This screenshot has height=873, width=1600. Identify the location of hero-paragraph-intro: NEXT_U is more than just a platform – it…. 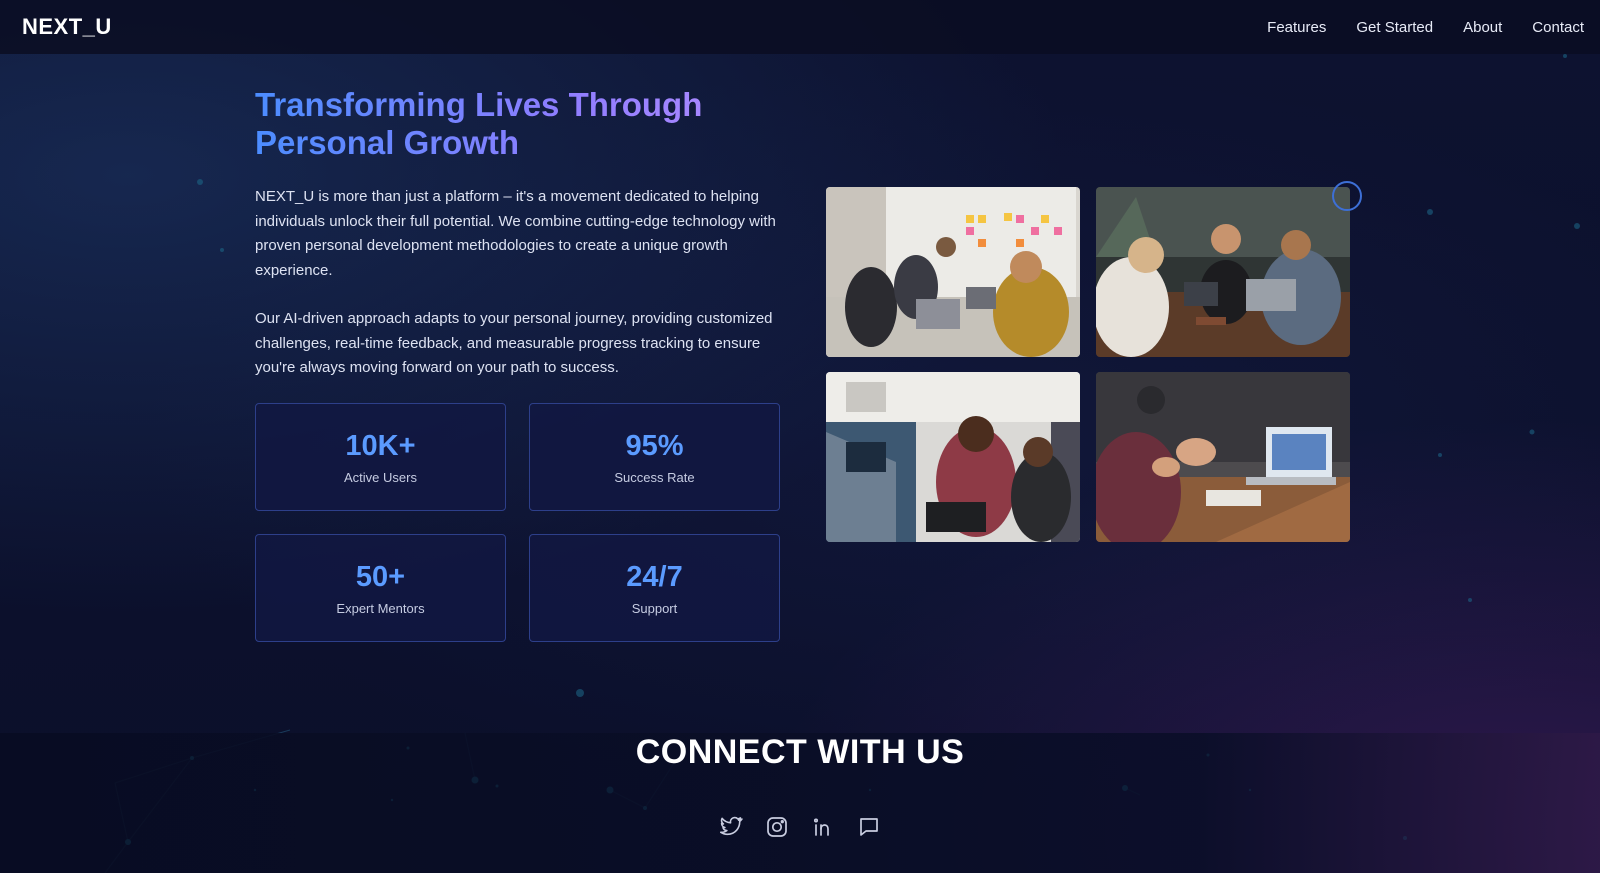
(515, 233).